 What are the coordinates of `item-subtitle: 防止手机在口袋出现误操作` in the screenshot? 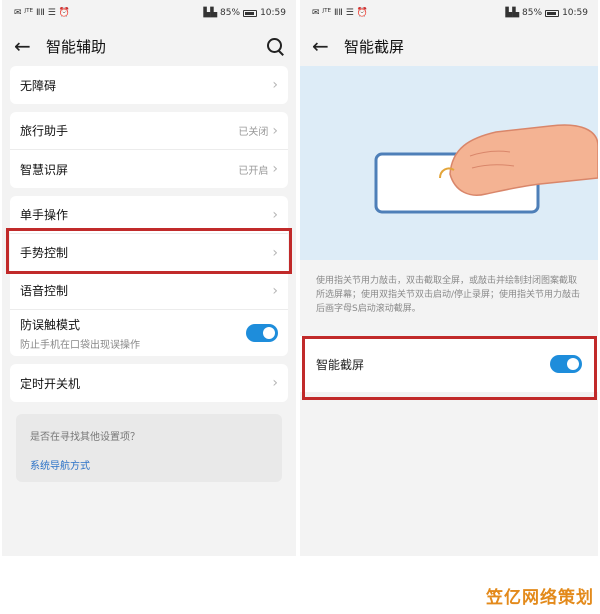 It's located at (80, 345).